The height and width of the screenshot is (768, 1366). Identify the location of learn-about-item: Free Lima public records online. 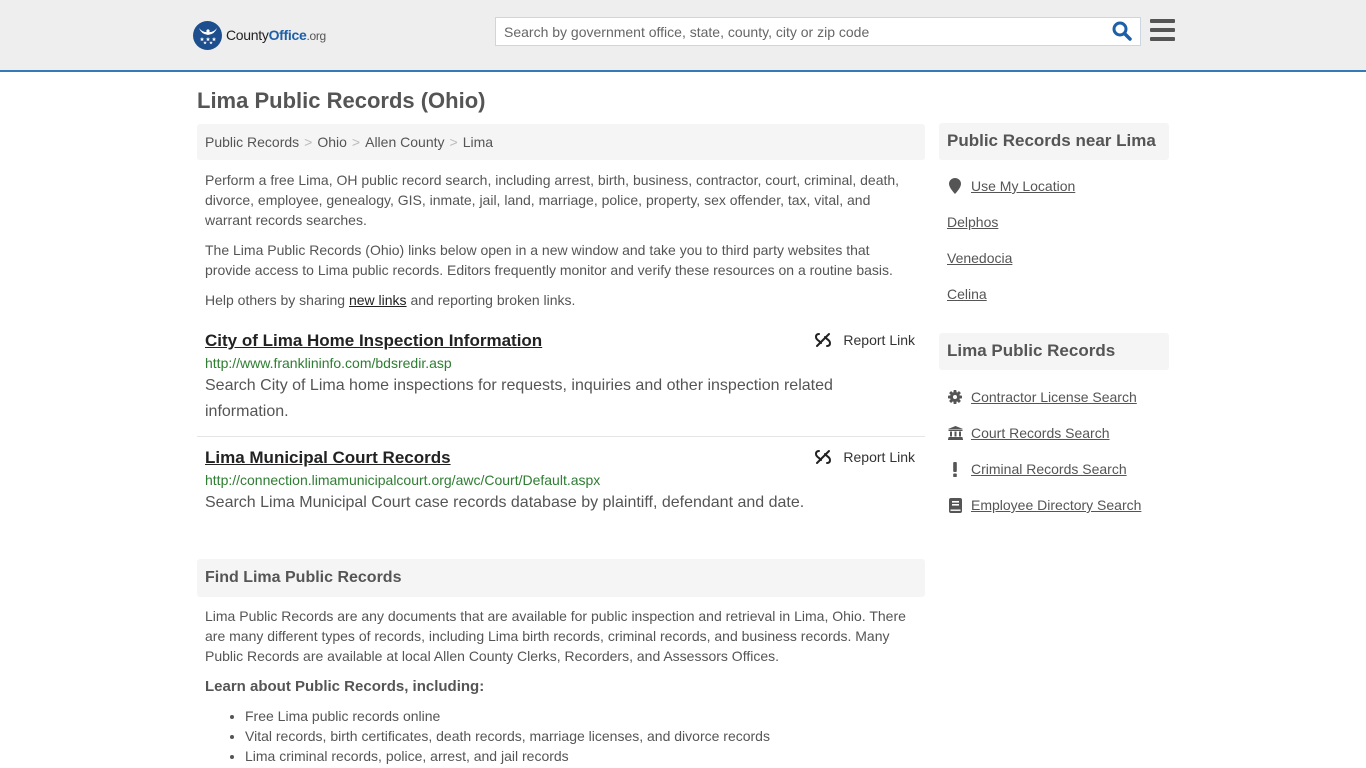
(507, 716).